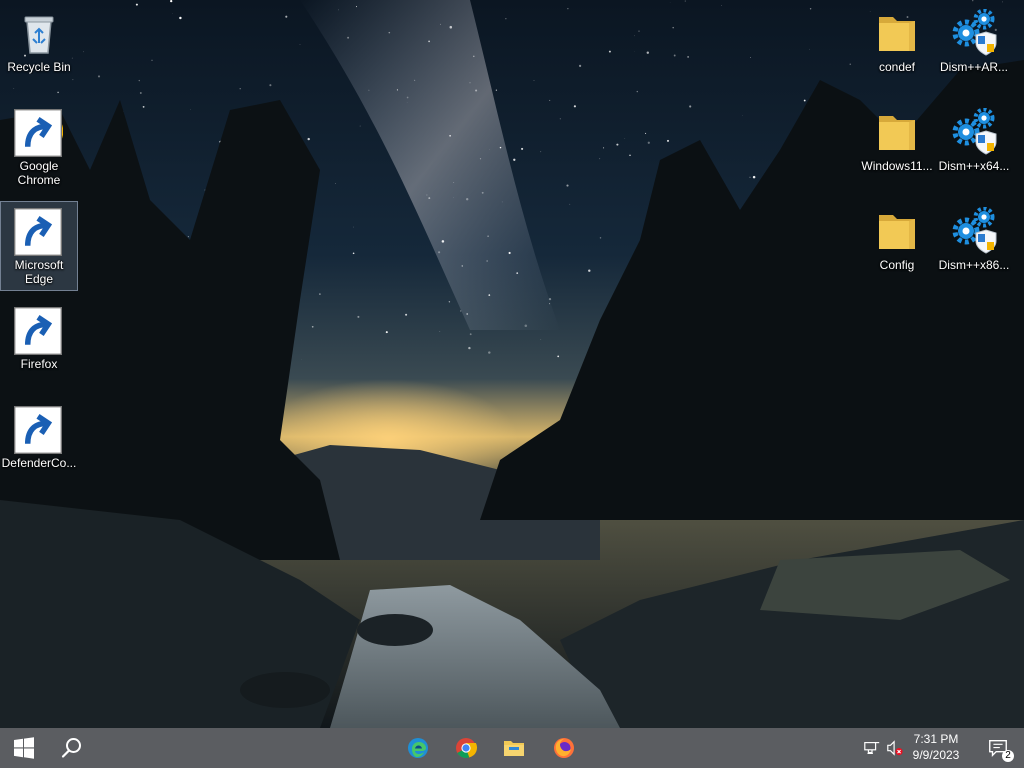 The width and height of the screenshot is (1024, 768). What do you see at coordinates (39, 364) in the screenshot?
I see `desktop-icon-label: Firefox` at bounding box center [39, 364].